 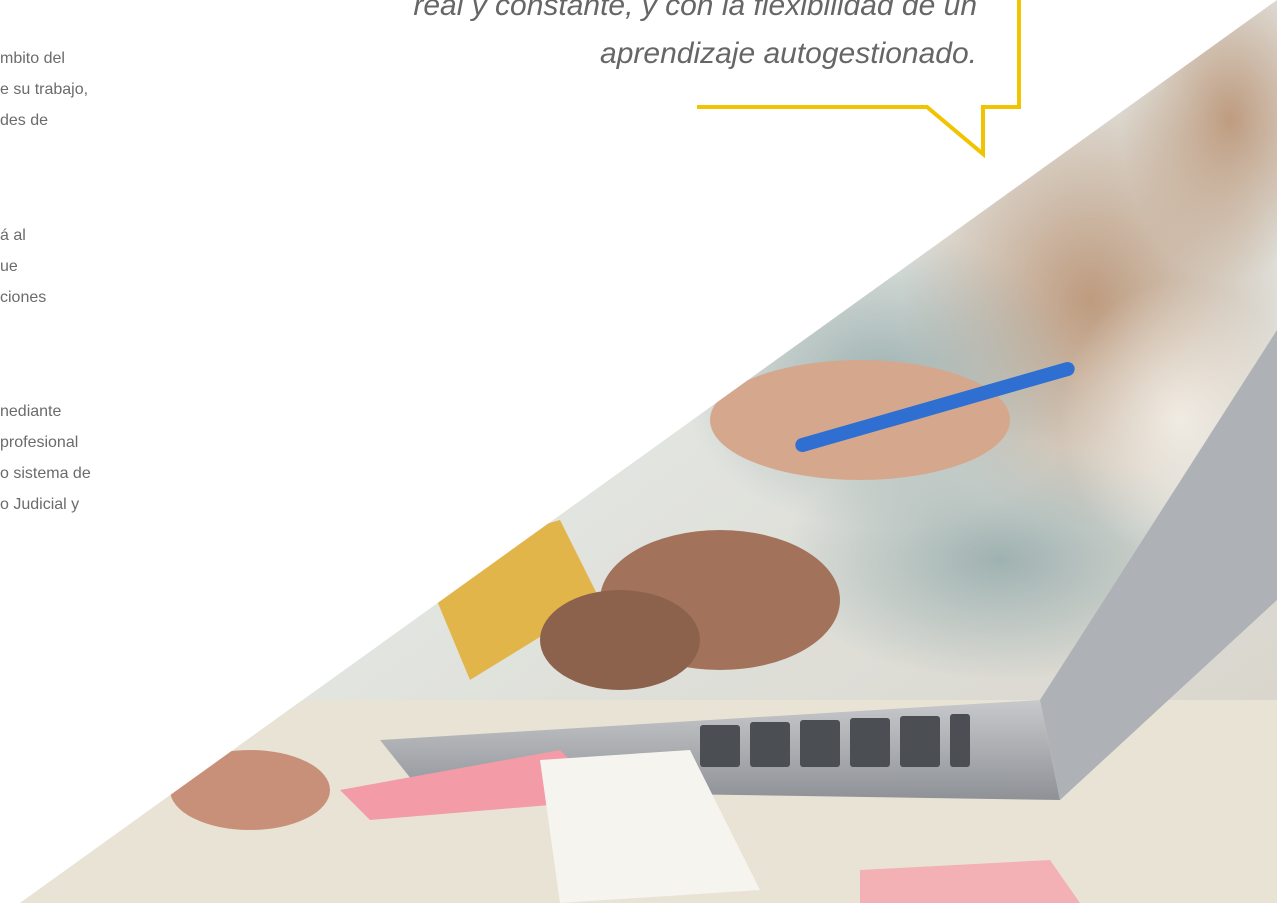 What do you see at coordinates (788, 53) in the screenshot?
I see `quote-line: aprendizaje autogestionado.` at bounding box center [788, 53].